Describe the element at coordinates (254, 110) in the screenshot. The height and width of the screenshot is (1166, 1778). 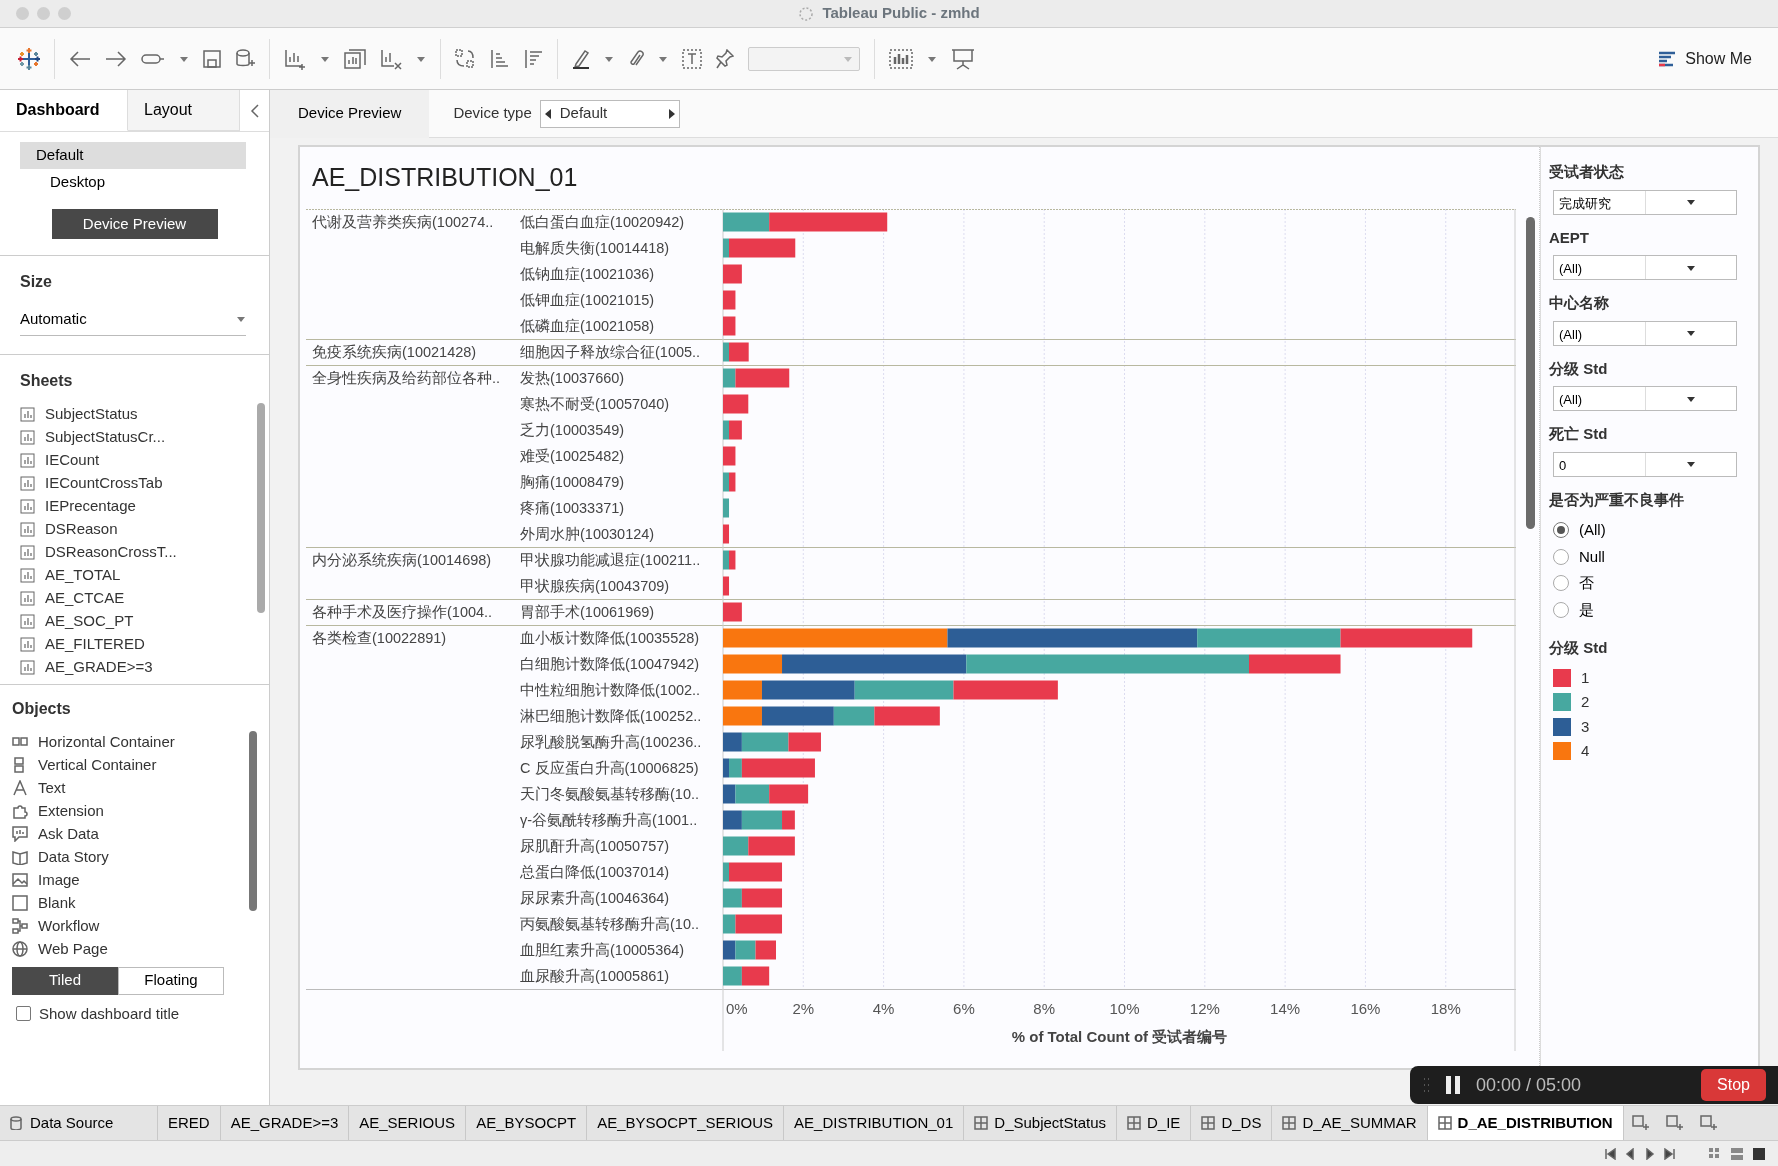
I see `collapse-icon` at that location.